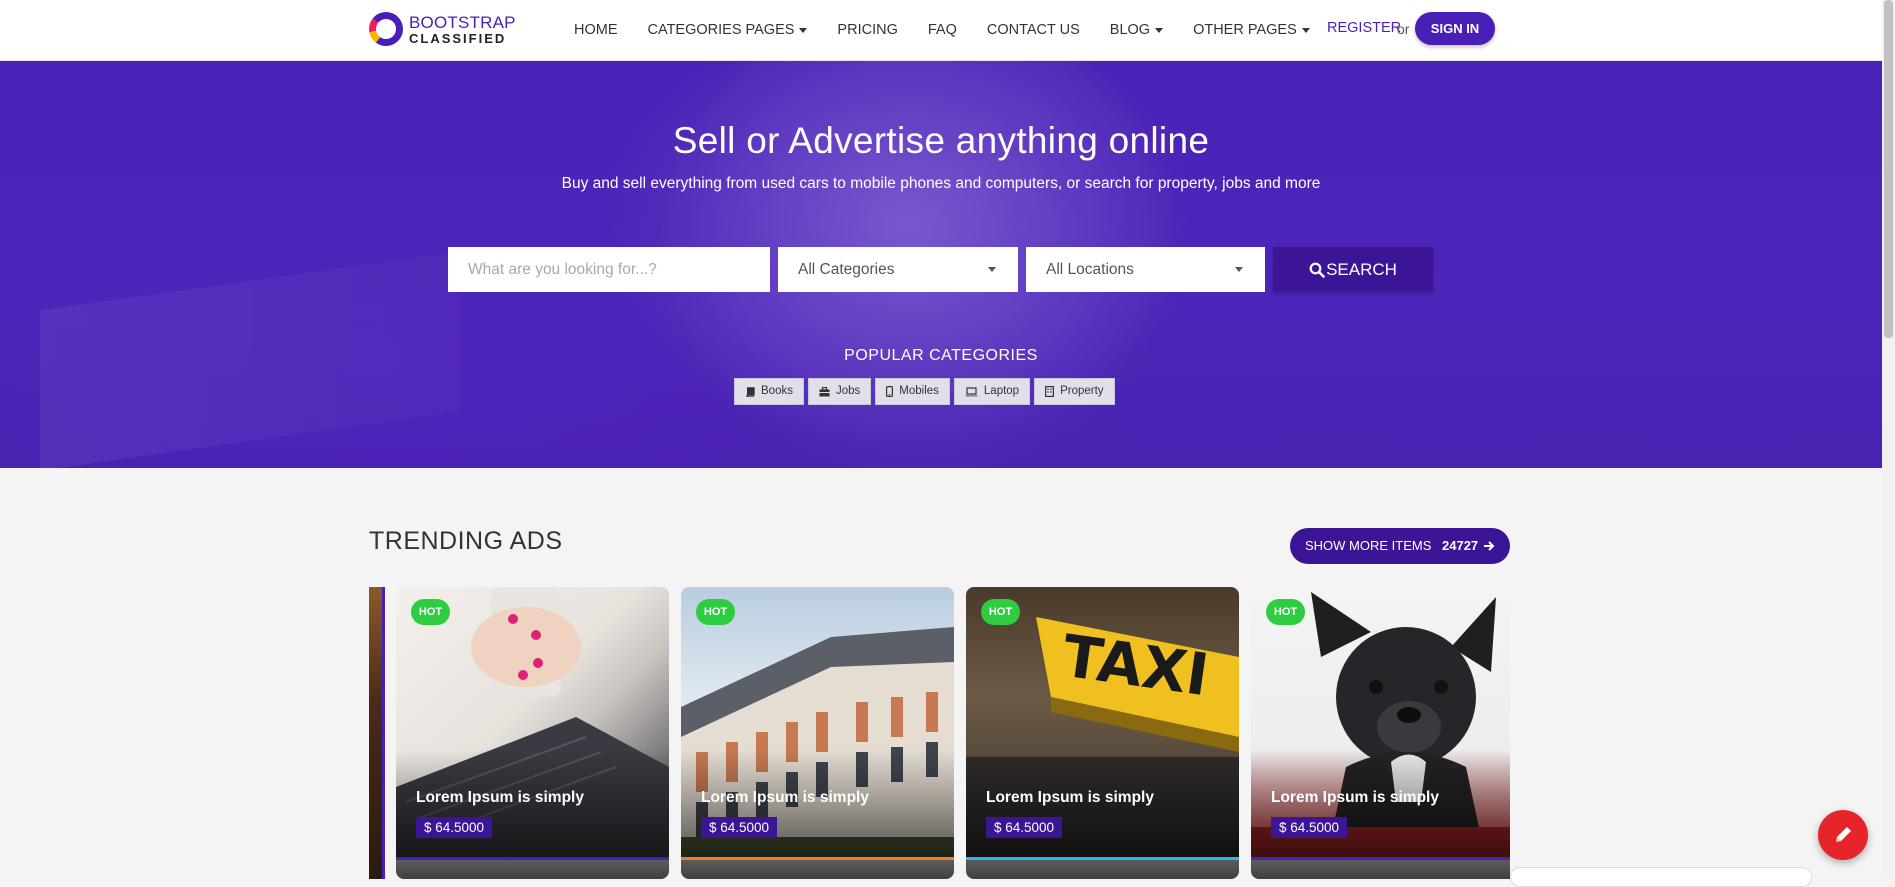 Image resolution: width=1895 pixels, height=887 pixels. What do you see at coordinates (941, 140) in the screenshot?
I see `hero-title: Sell or Advertise anything online` at bounding box center [941, 140].